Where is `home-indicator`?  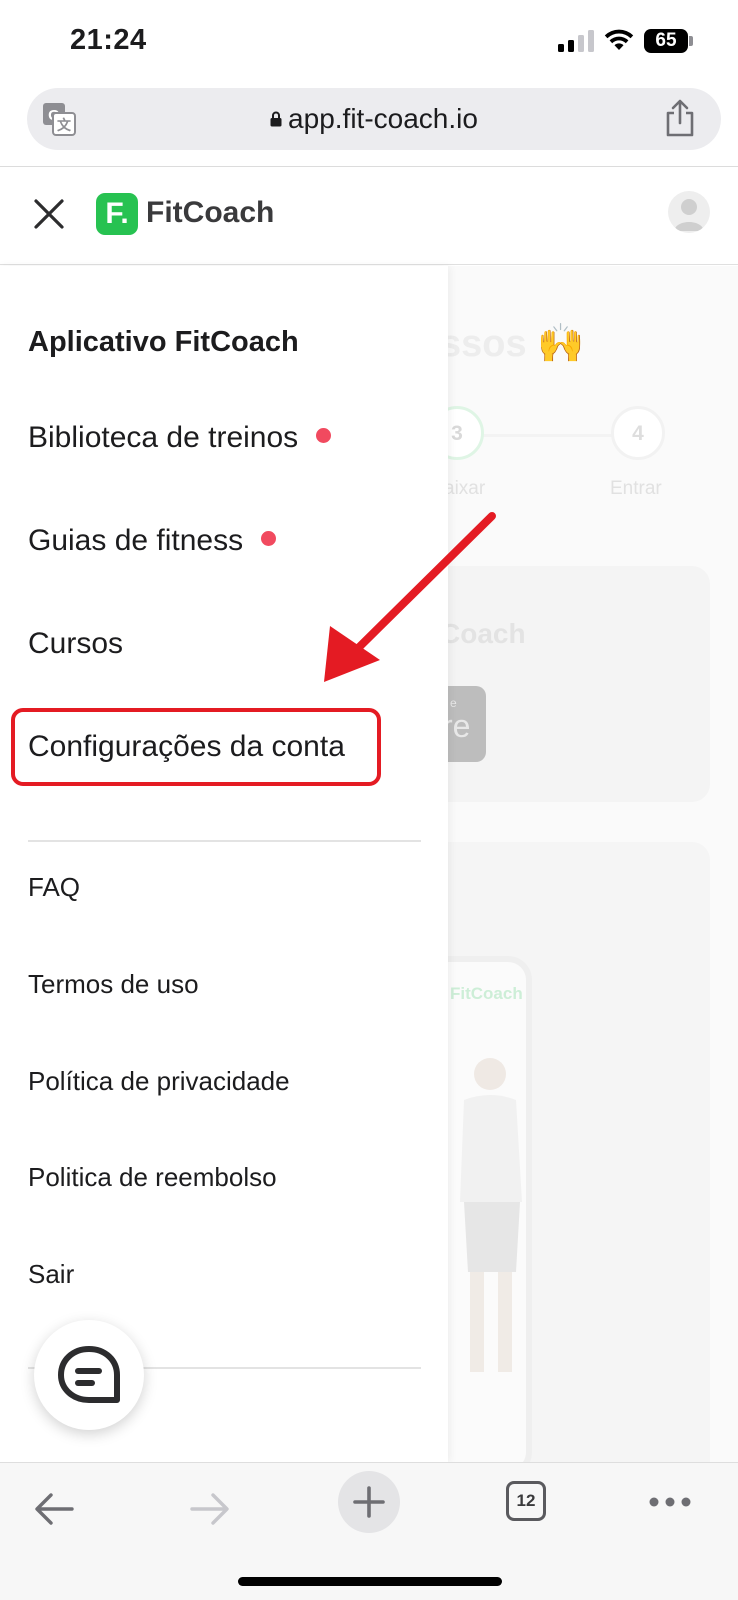 home-indicator is located at coordinates (370, 1581).